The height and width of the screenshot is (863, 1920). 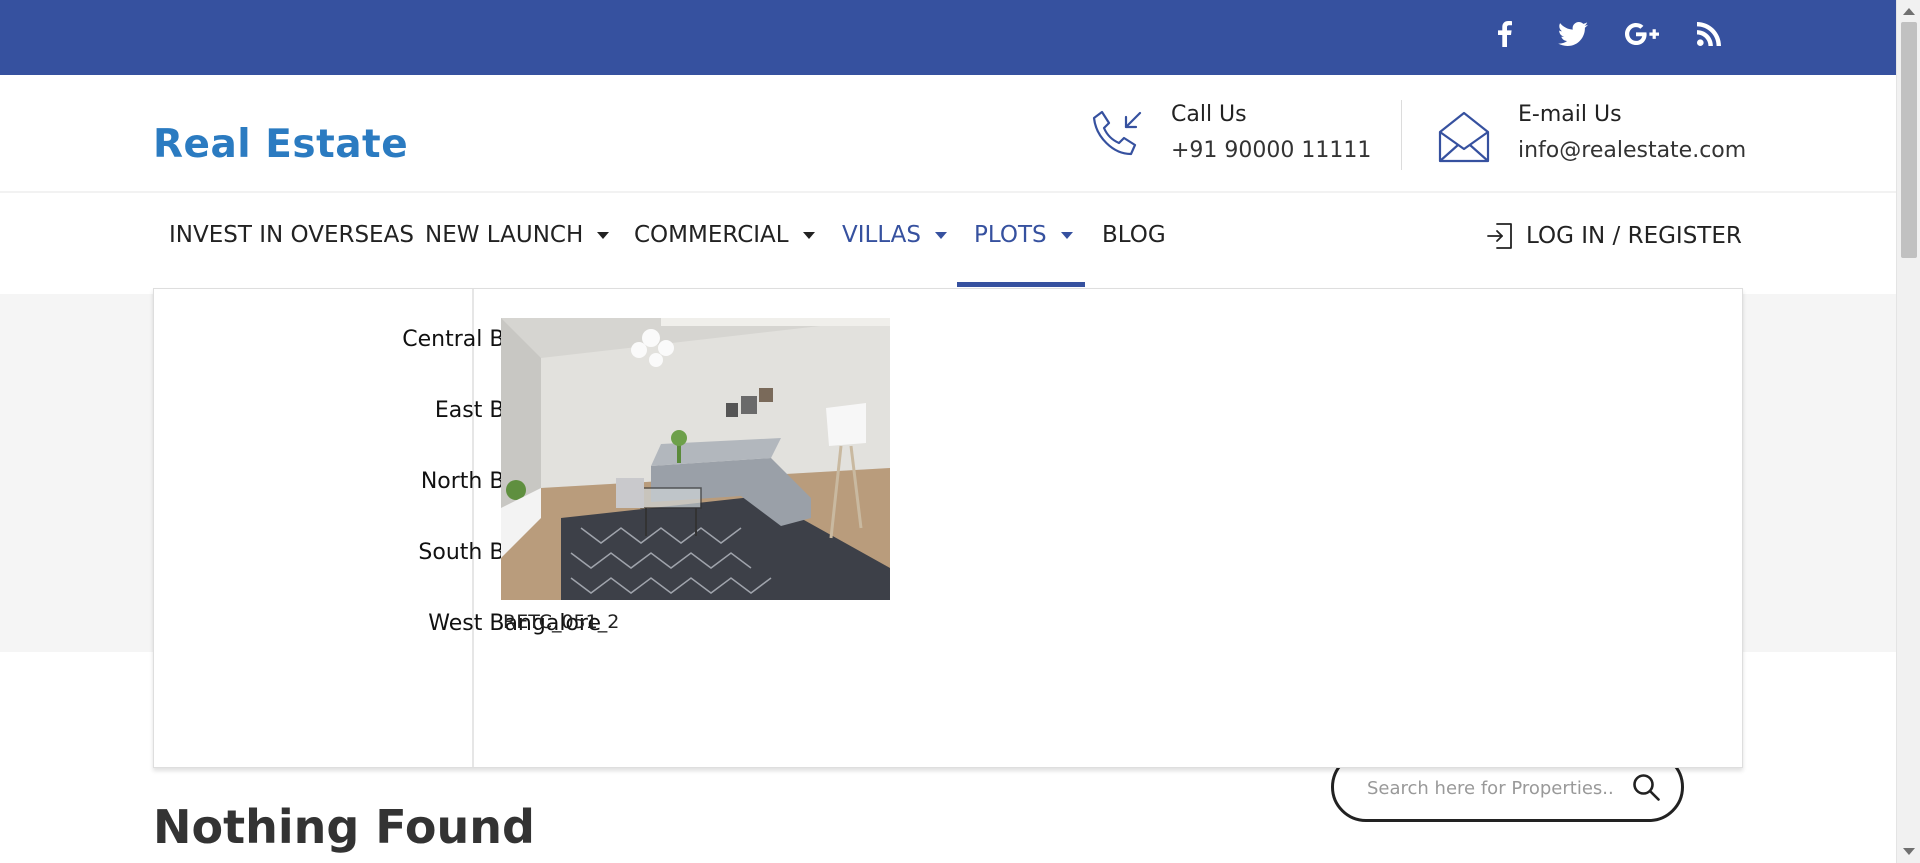 I want to click on header-separator, so click(x=948, y=192).